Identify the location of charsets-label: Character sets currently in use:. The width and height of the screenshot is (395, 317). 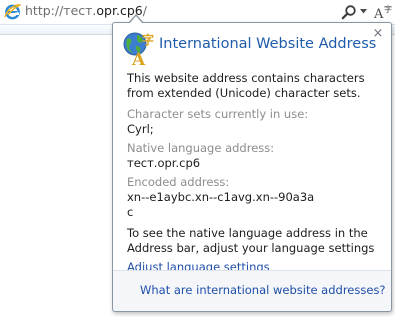
(218, 114).